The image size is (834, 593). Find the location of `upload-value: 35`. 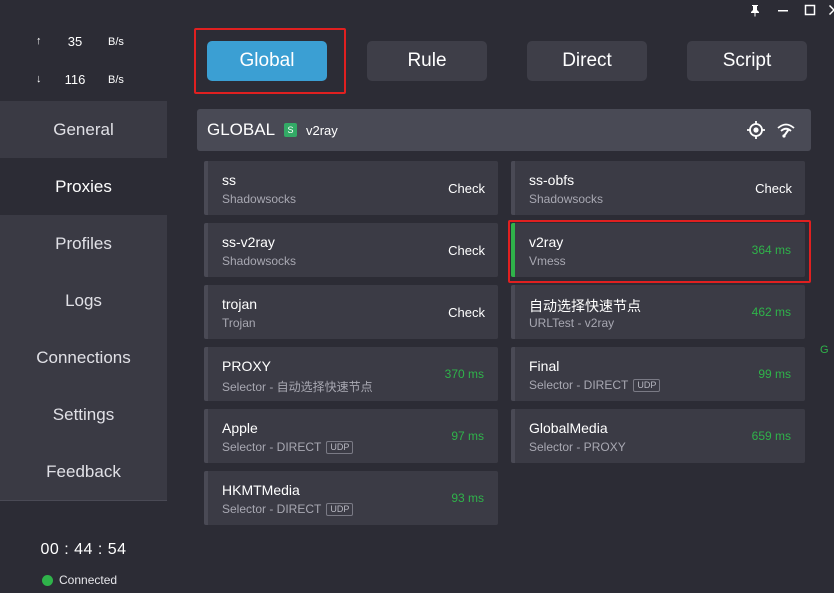

upload-value: 35 is located at coordinates (75, 41).